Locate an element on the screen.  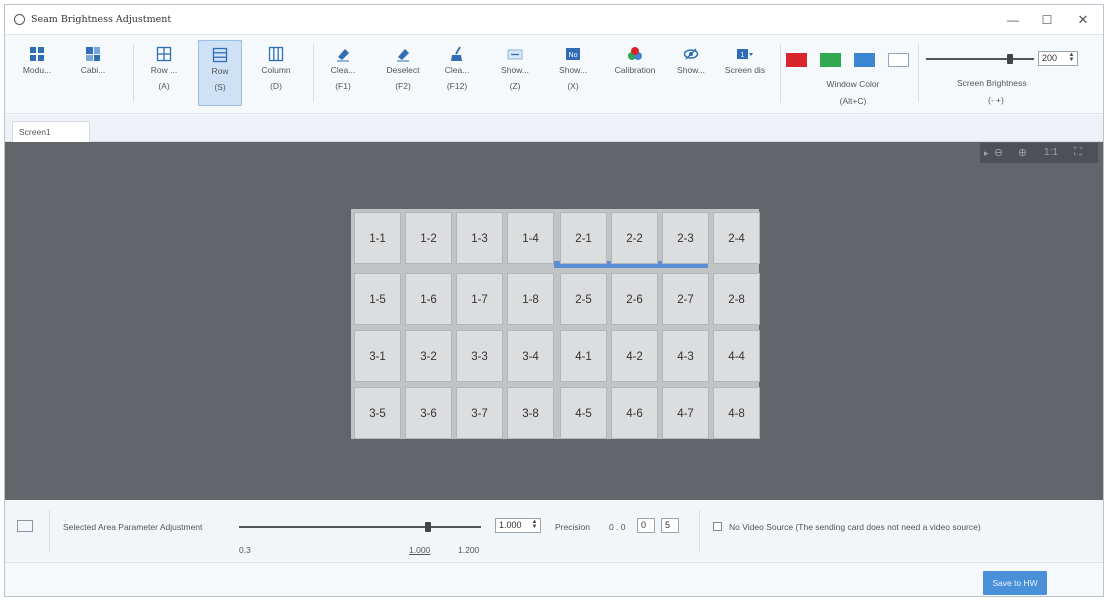
red-swatch-button is located at coordinates (796, 60).